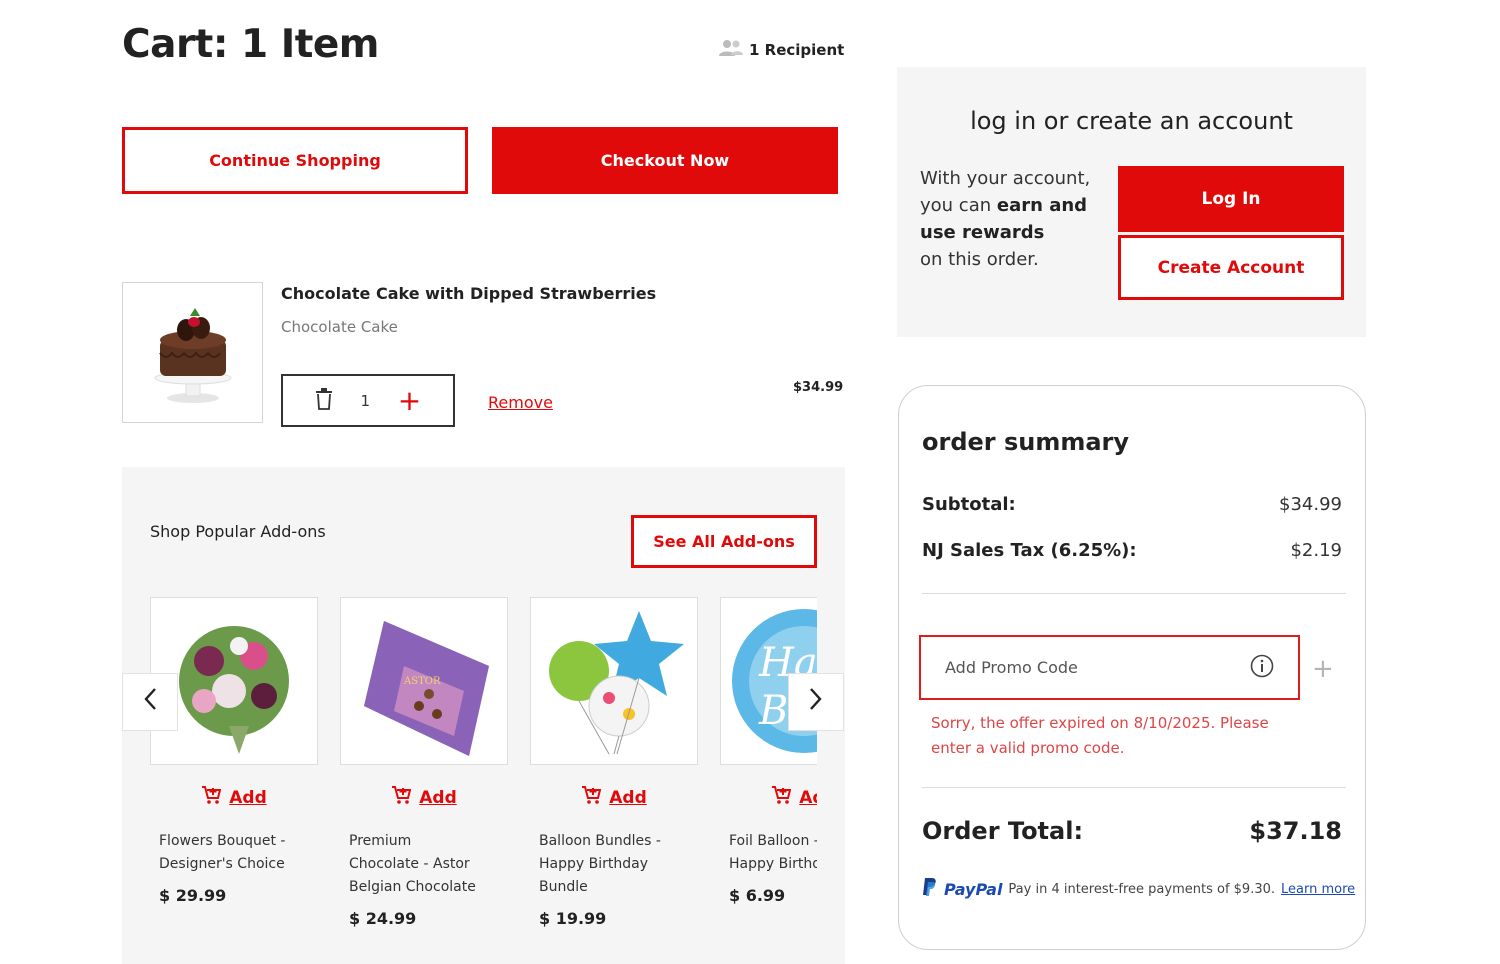  I want to click on quantity-stepper: 1 +, so click(368, 400).